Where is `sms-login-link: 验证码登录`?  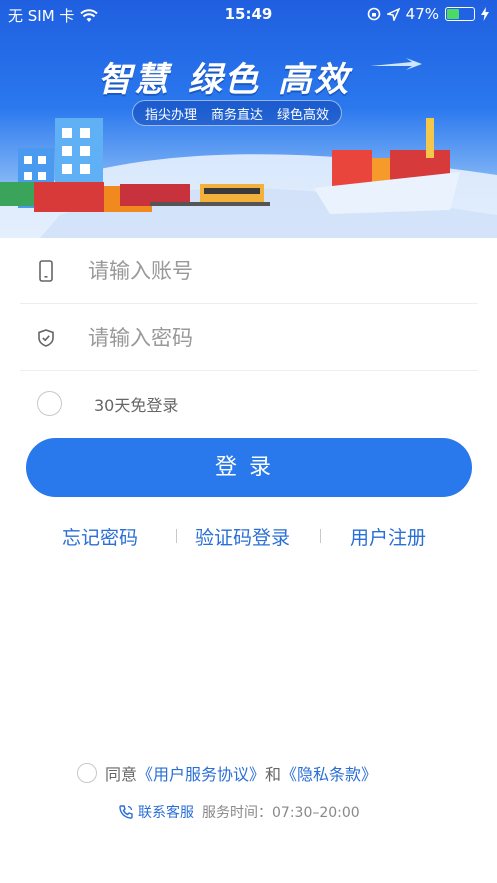 sms-login-link: 验证码登录 is located at coordinates (242, 536).